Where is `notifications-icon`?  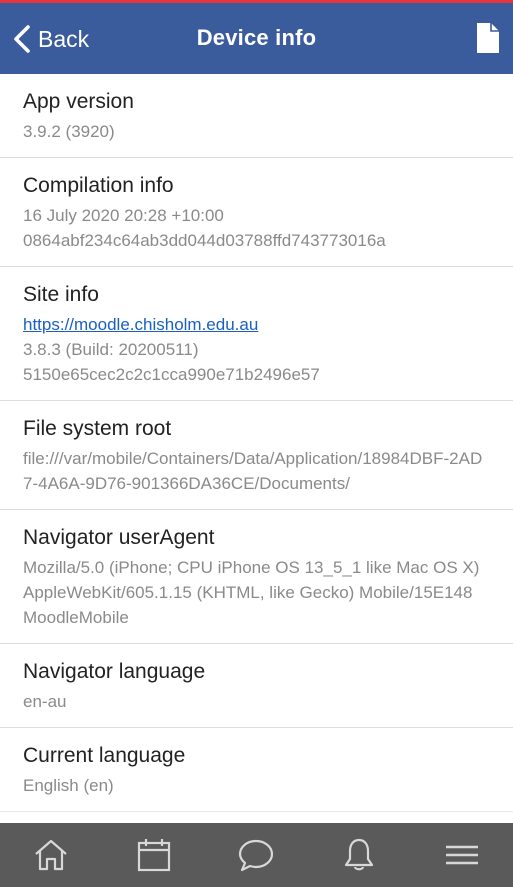
notifications-icon is located at coordinates (359, 854).